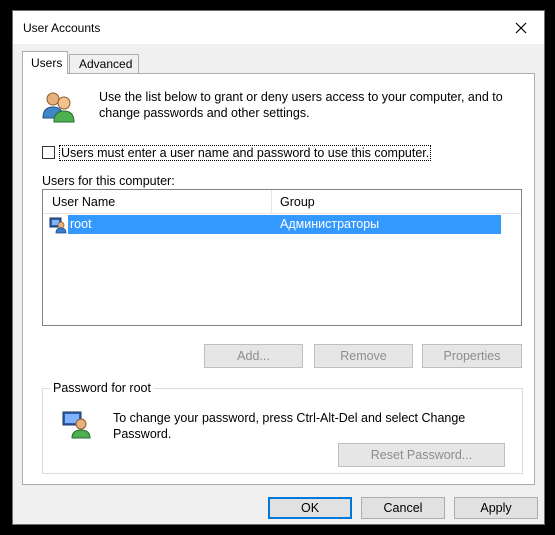 This screenshot has width=555, height=535. I want to click on tab-advanced-label: Advanced, so click(106, 64).